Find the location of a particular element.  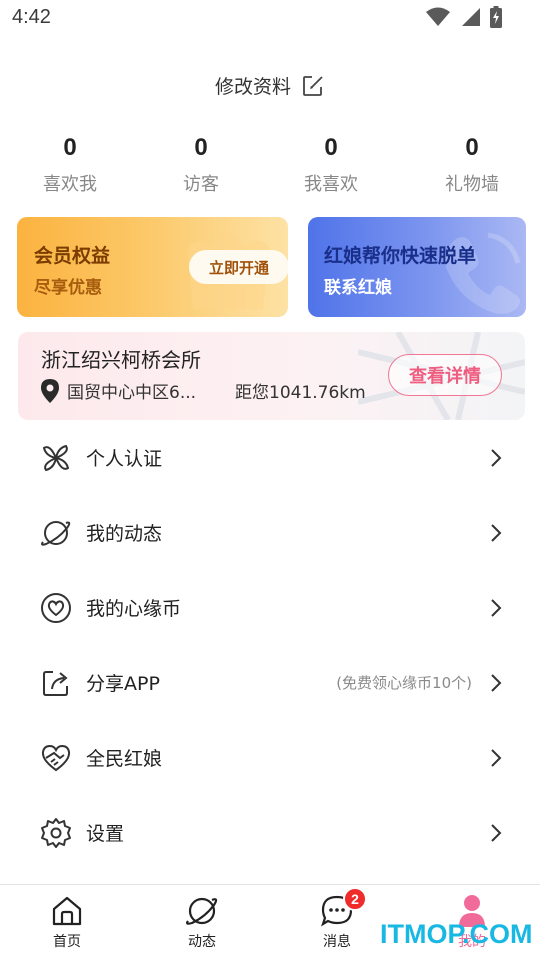

matchmaker-card: 红娘帮你快速脱单 联系红娘 is located at coordinates (417, 267).